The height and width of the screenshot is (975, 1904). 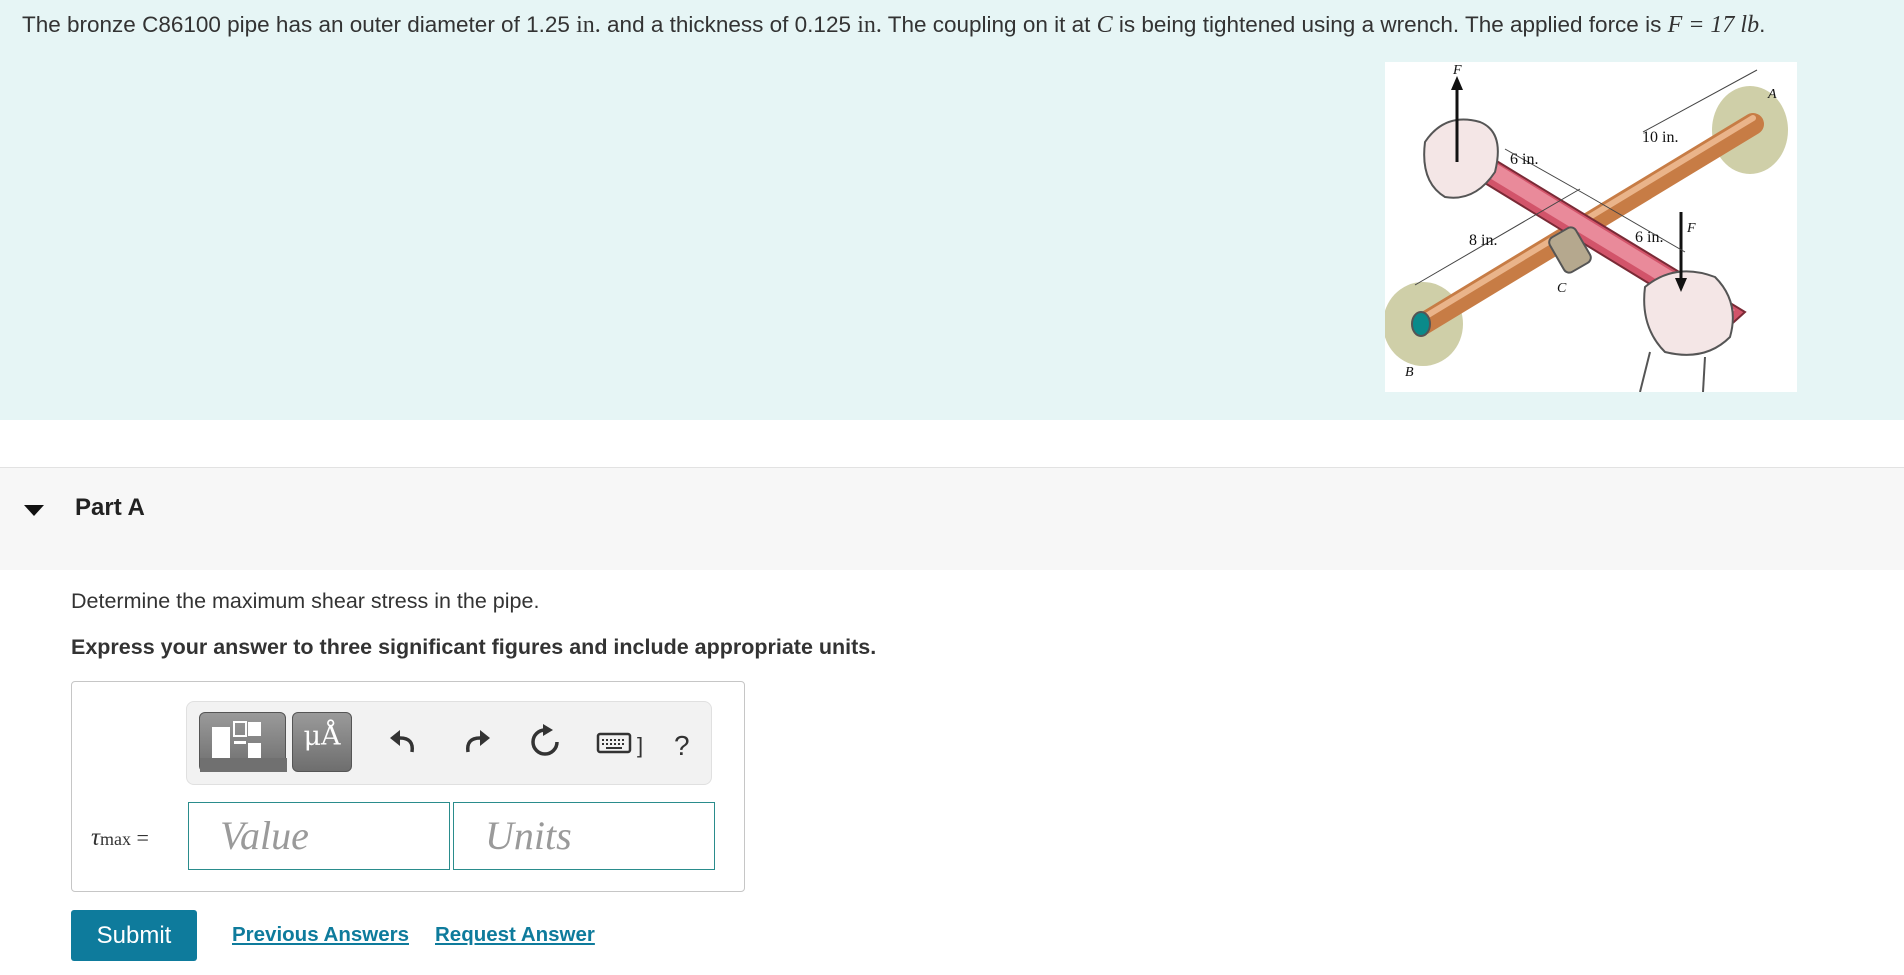 I want to click on statement-point-c: C, so click(x=1104, y=25).